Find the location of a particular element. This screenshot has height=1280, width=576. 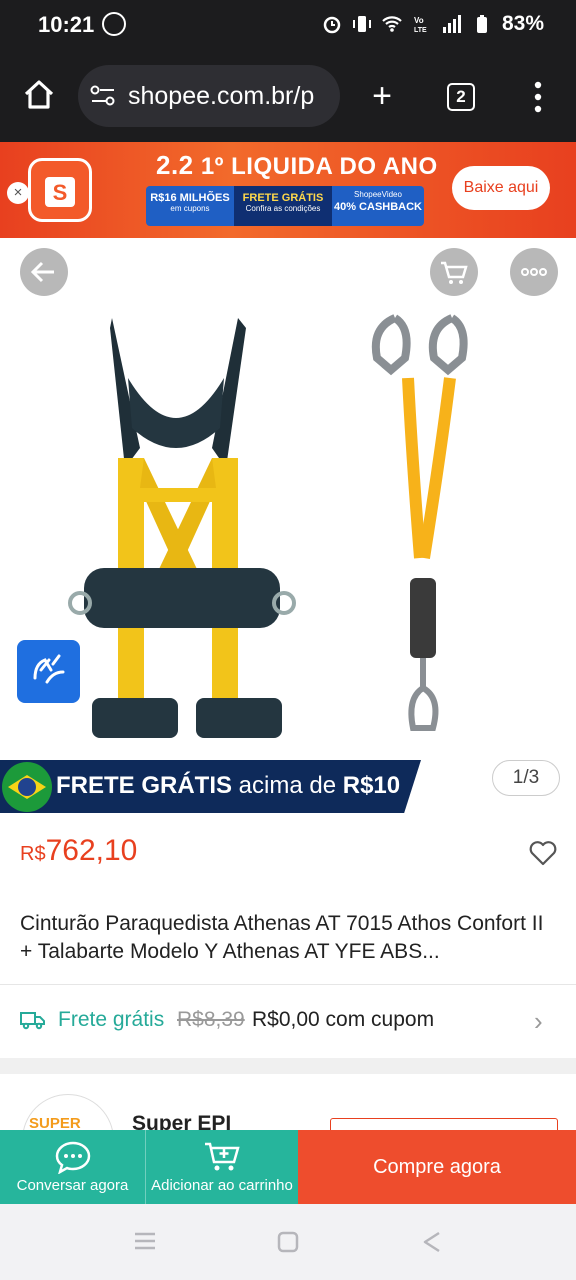

status-bar: 10:21 Vo LTE 83% is located at coordinates (288, 26).